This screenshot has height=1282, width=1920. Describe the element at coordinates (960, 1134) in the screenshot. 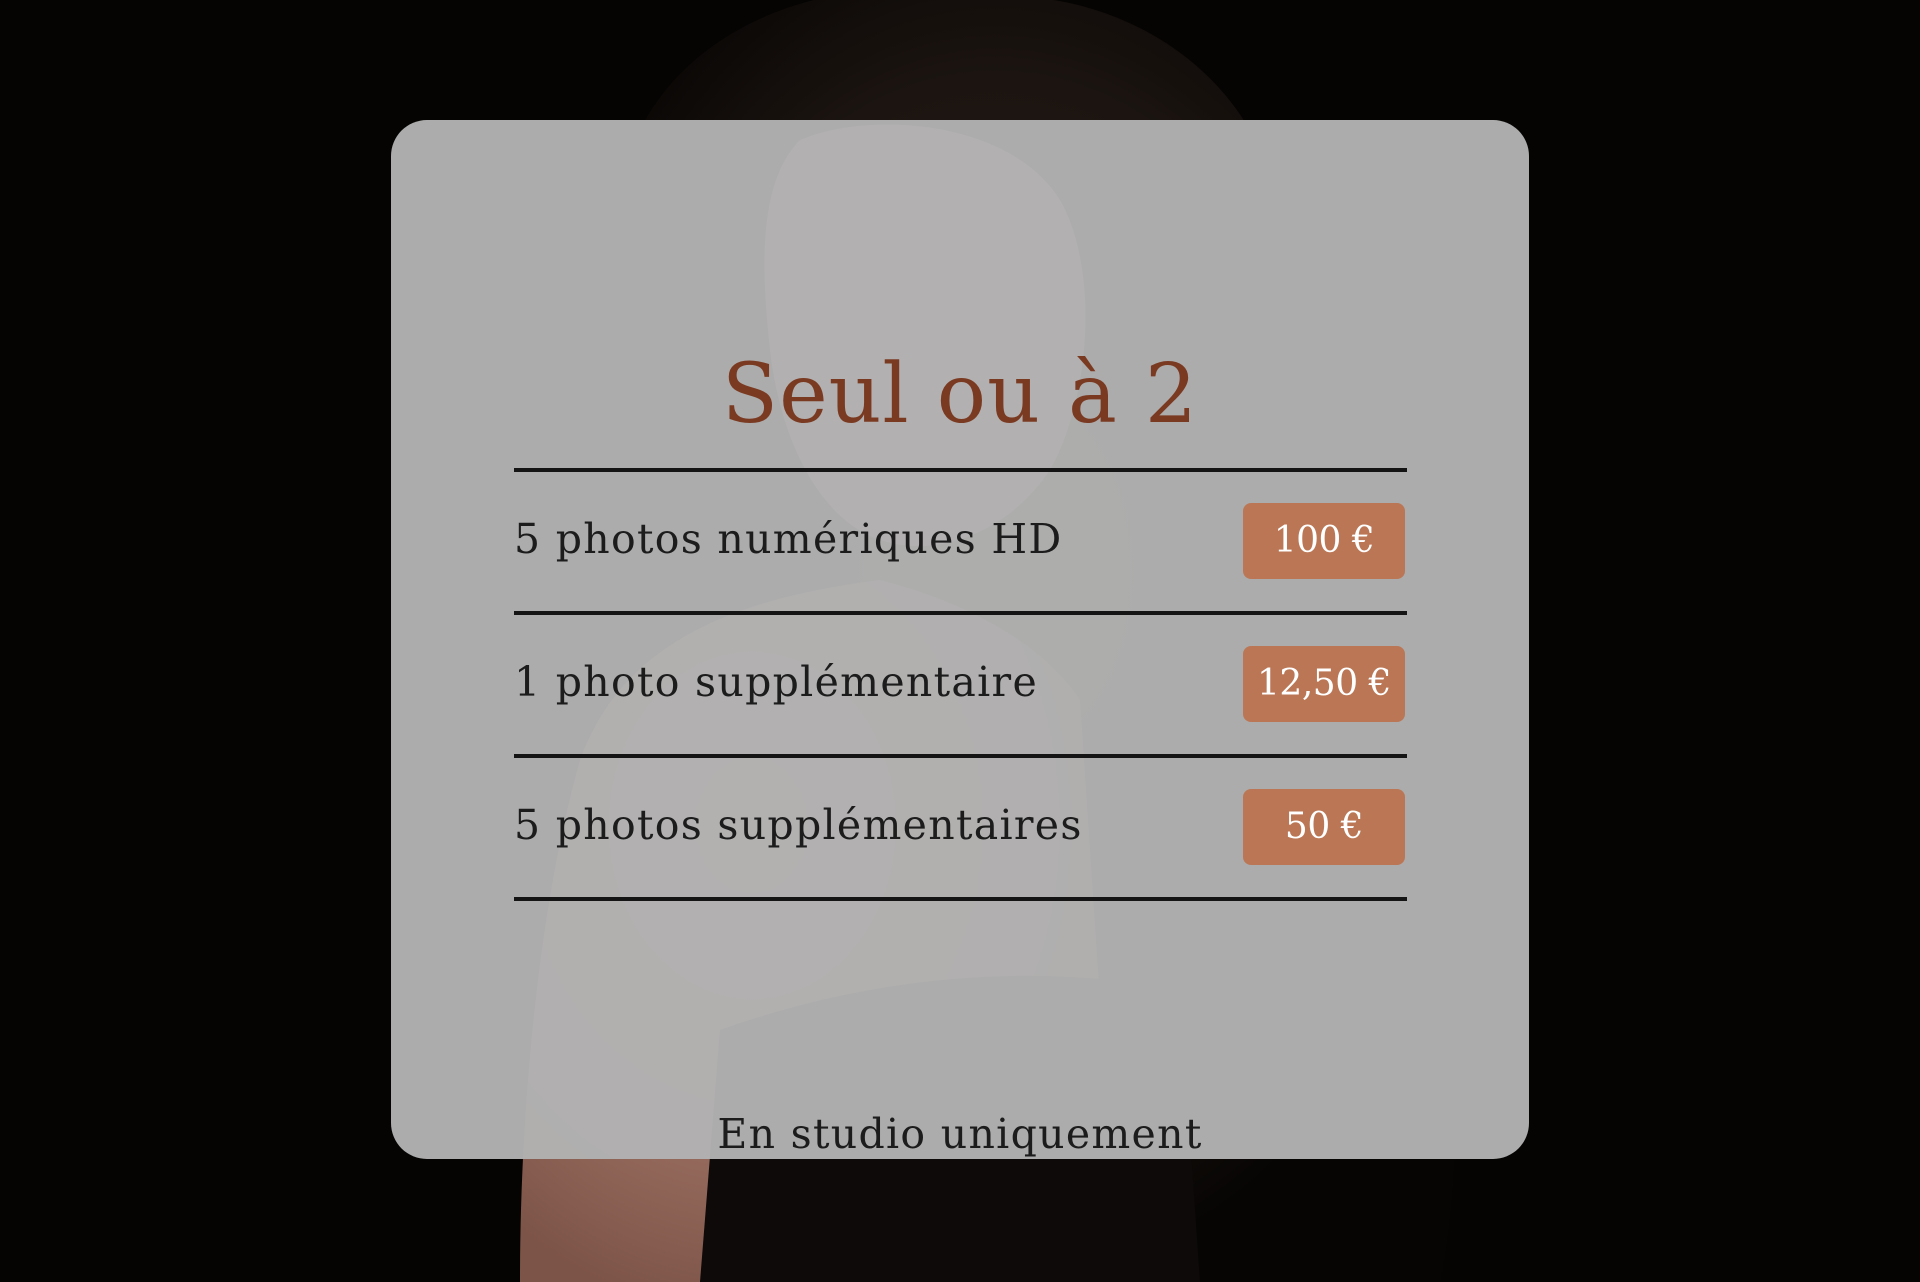

I see `studio-only-note: En studio uniquement` at that location.